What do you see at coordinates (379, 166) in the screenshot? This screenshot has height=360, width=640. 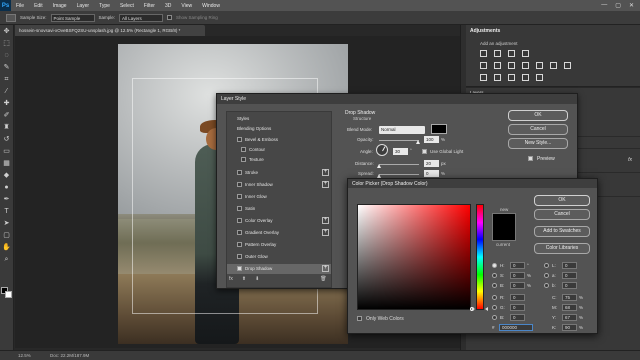 I see `distance-slider-handle` at bounding box center [379, 166].